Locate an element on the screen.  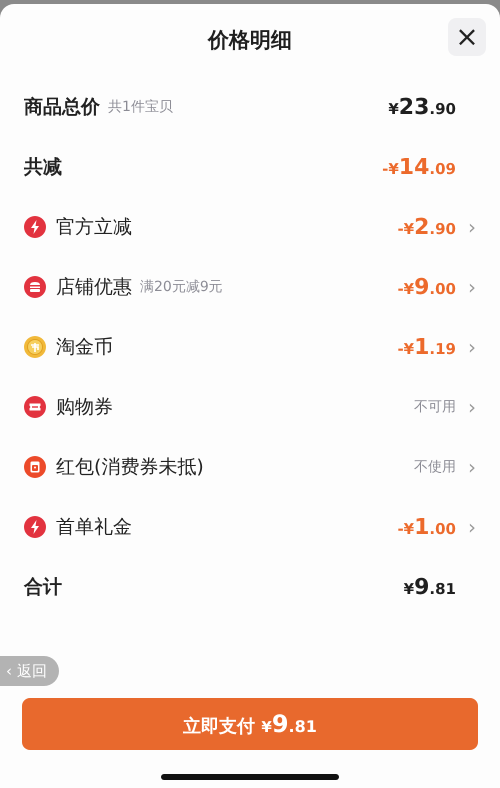
row-label: 首单礼金 is located at coordinates (94, 527).